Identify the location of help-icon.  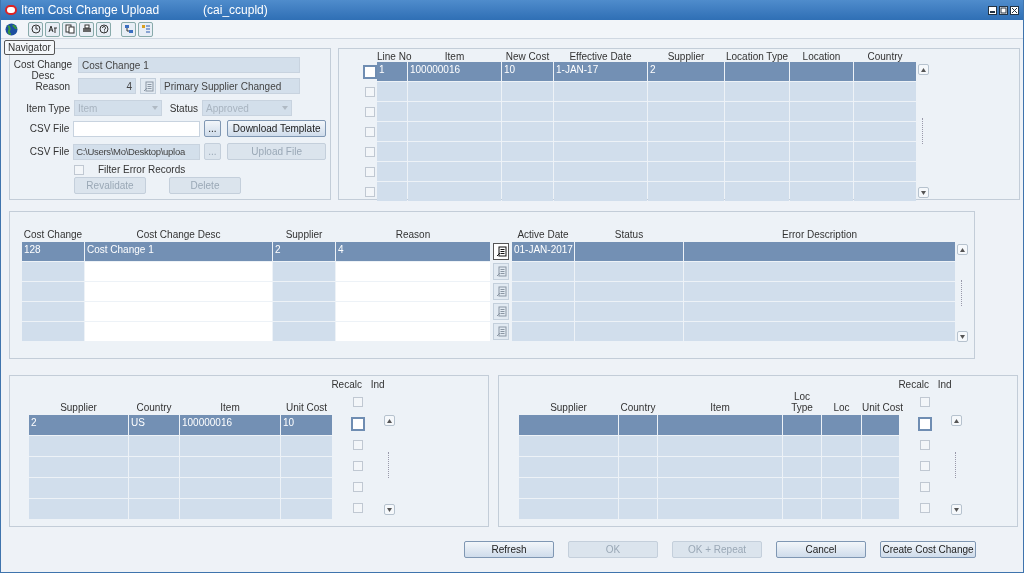
(103, 29).